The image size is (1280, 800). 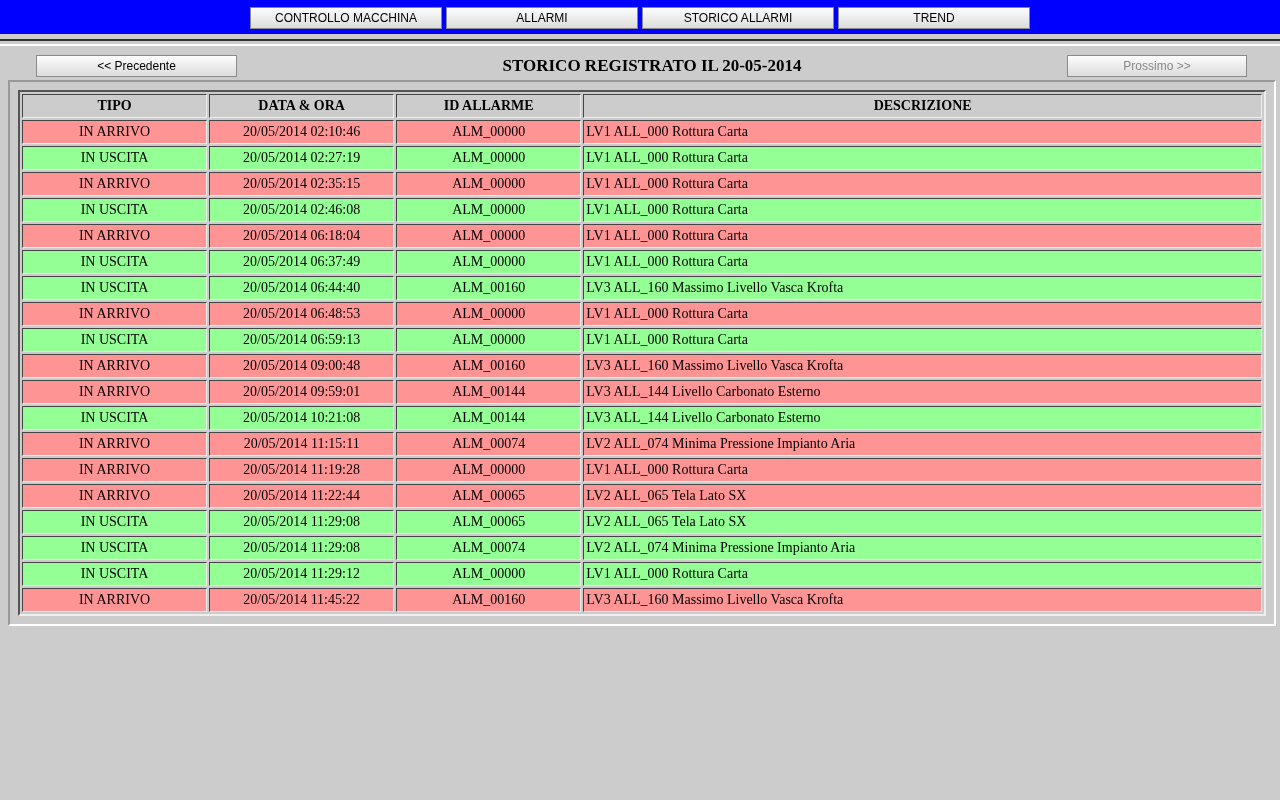 I want to click on table-cell: 20/05/2014 11:22:44, so click(x=302, y=496).